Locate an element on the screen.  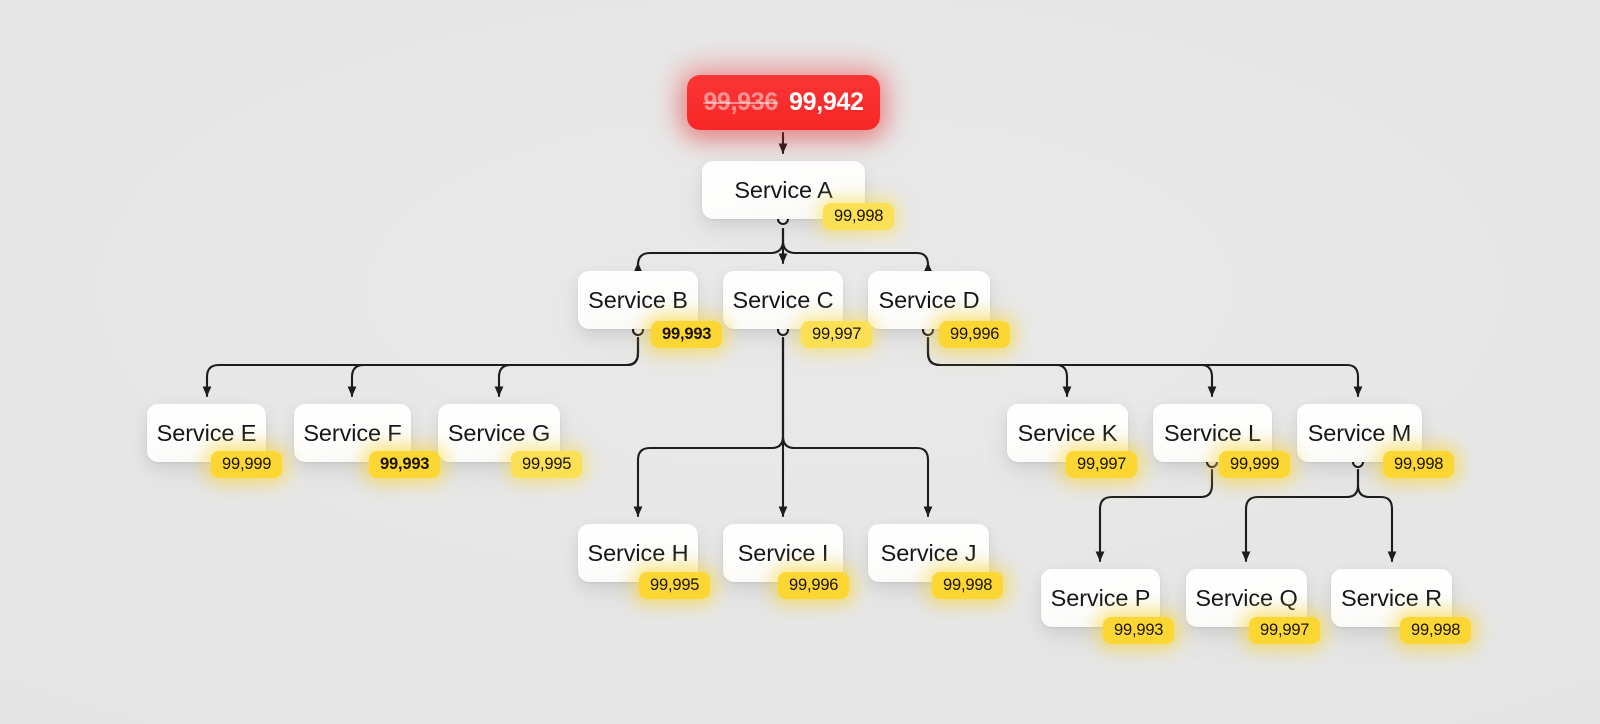
metric-badge-m: 99,998 is located at coordinates (1419, 464).